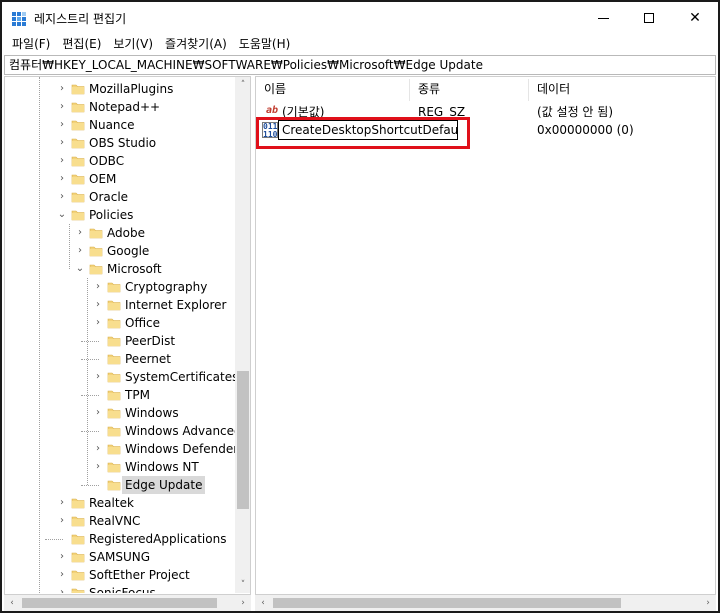  What do you see at coordinates (265, 44) in the screenshot?
I see `menu-help: 도움말(H)` at bounding box center [265, 44].